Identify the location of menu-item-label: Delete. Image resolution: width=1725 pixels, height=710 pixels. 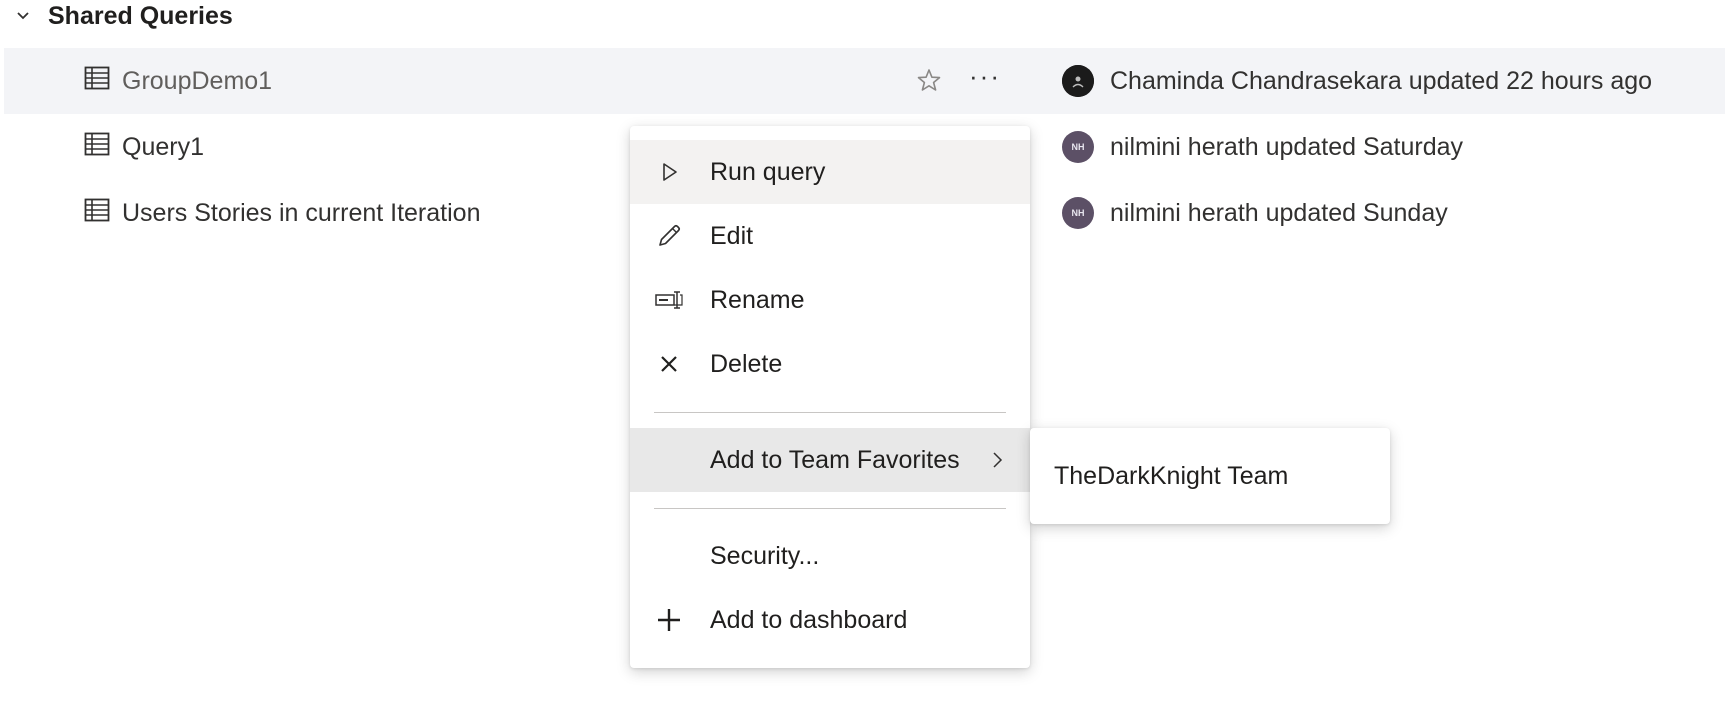
(746, 363).